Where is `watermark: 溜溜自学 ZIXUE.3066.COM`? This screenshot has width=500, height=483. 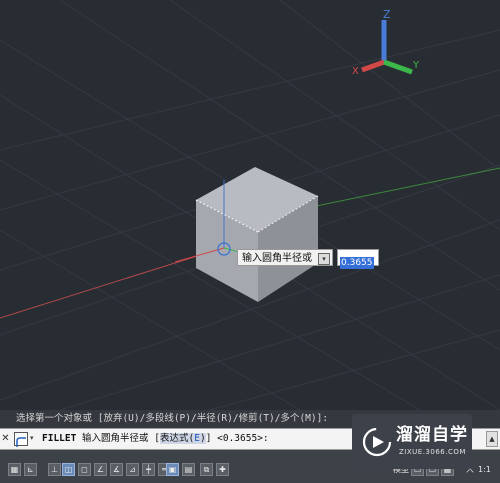
watermark: 溜溜自学 ZIXUE.3066.COM is located at coordinates (412, 441).